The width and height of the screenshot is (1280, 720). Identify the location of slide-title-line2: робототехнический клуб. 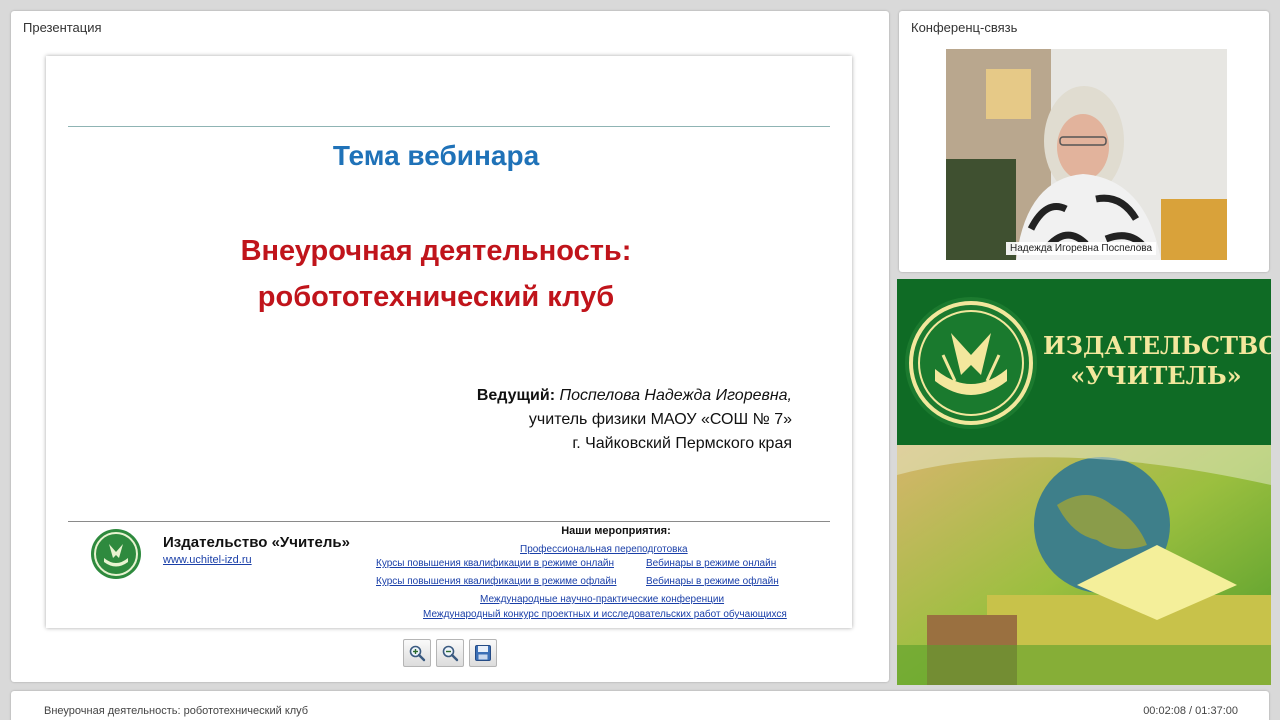
(436, 297).